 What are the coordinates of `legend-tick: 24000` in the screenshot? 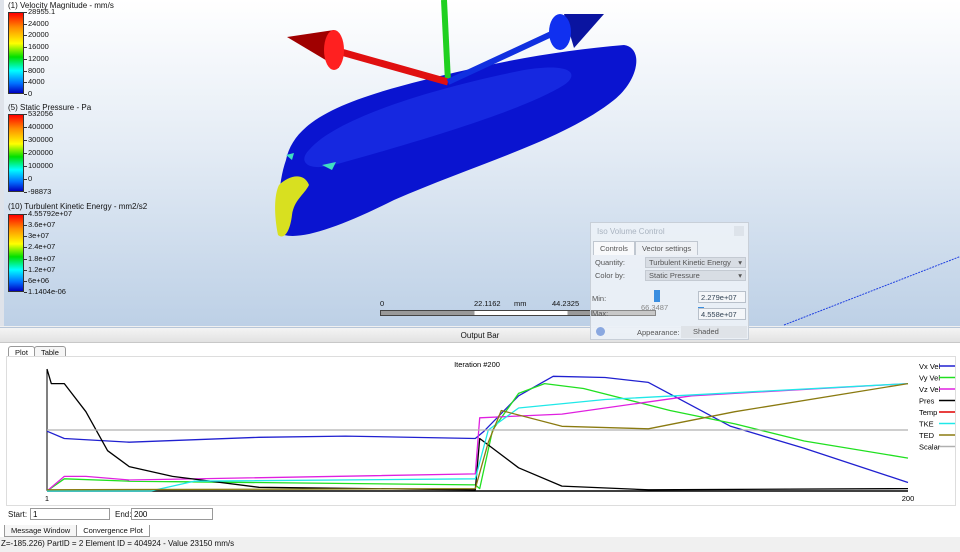 It's located at (36, 23).